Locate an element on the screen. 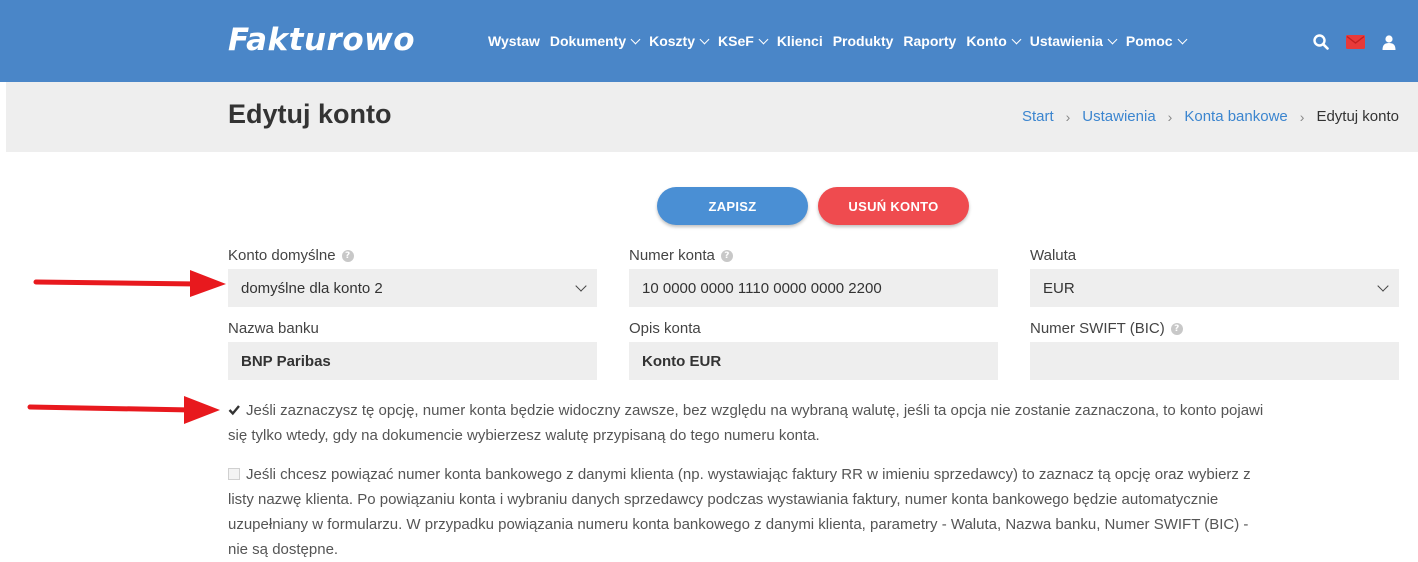  description-label: Opis konta is located at coordinates (665, 328).